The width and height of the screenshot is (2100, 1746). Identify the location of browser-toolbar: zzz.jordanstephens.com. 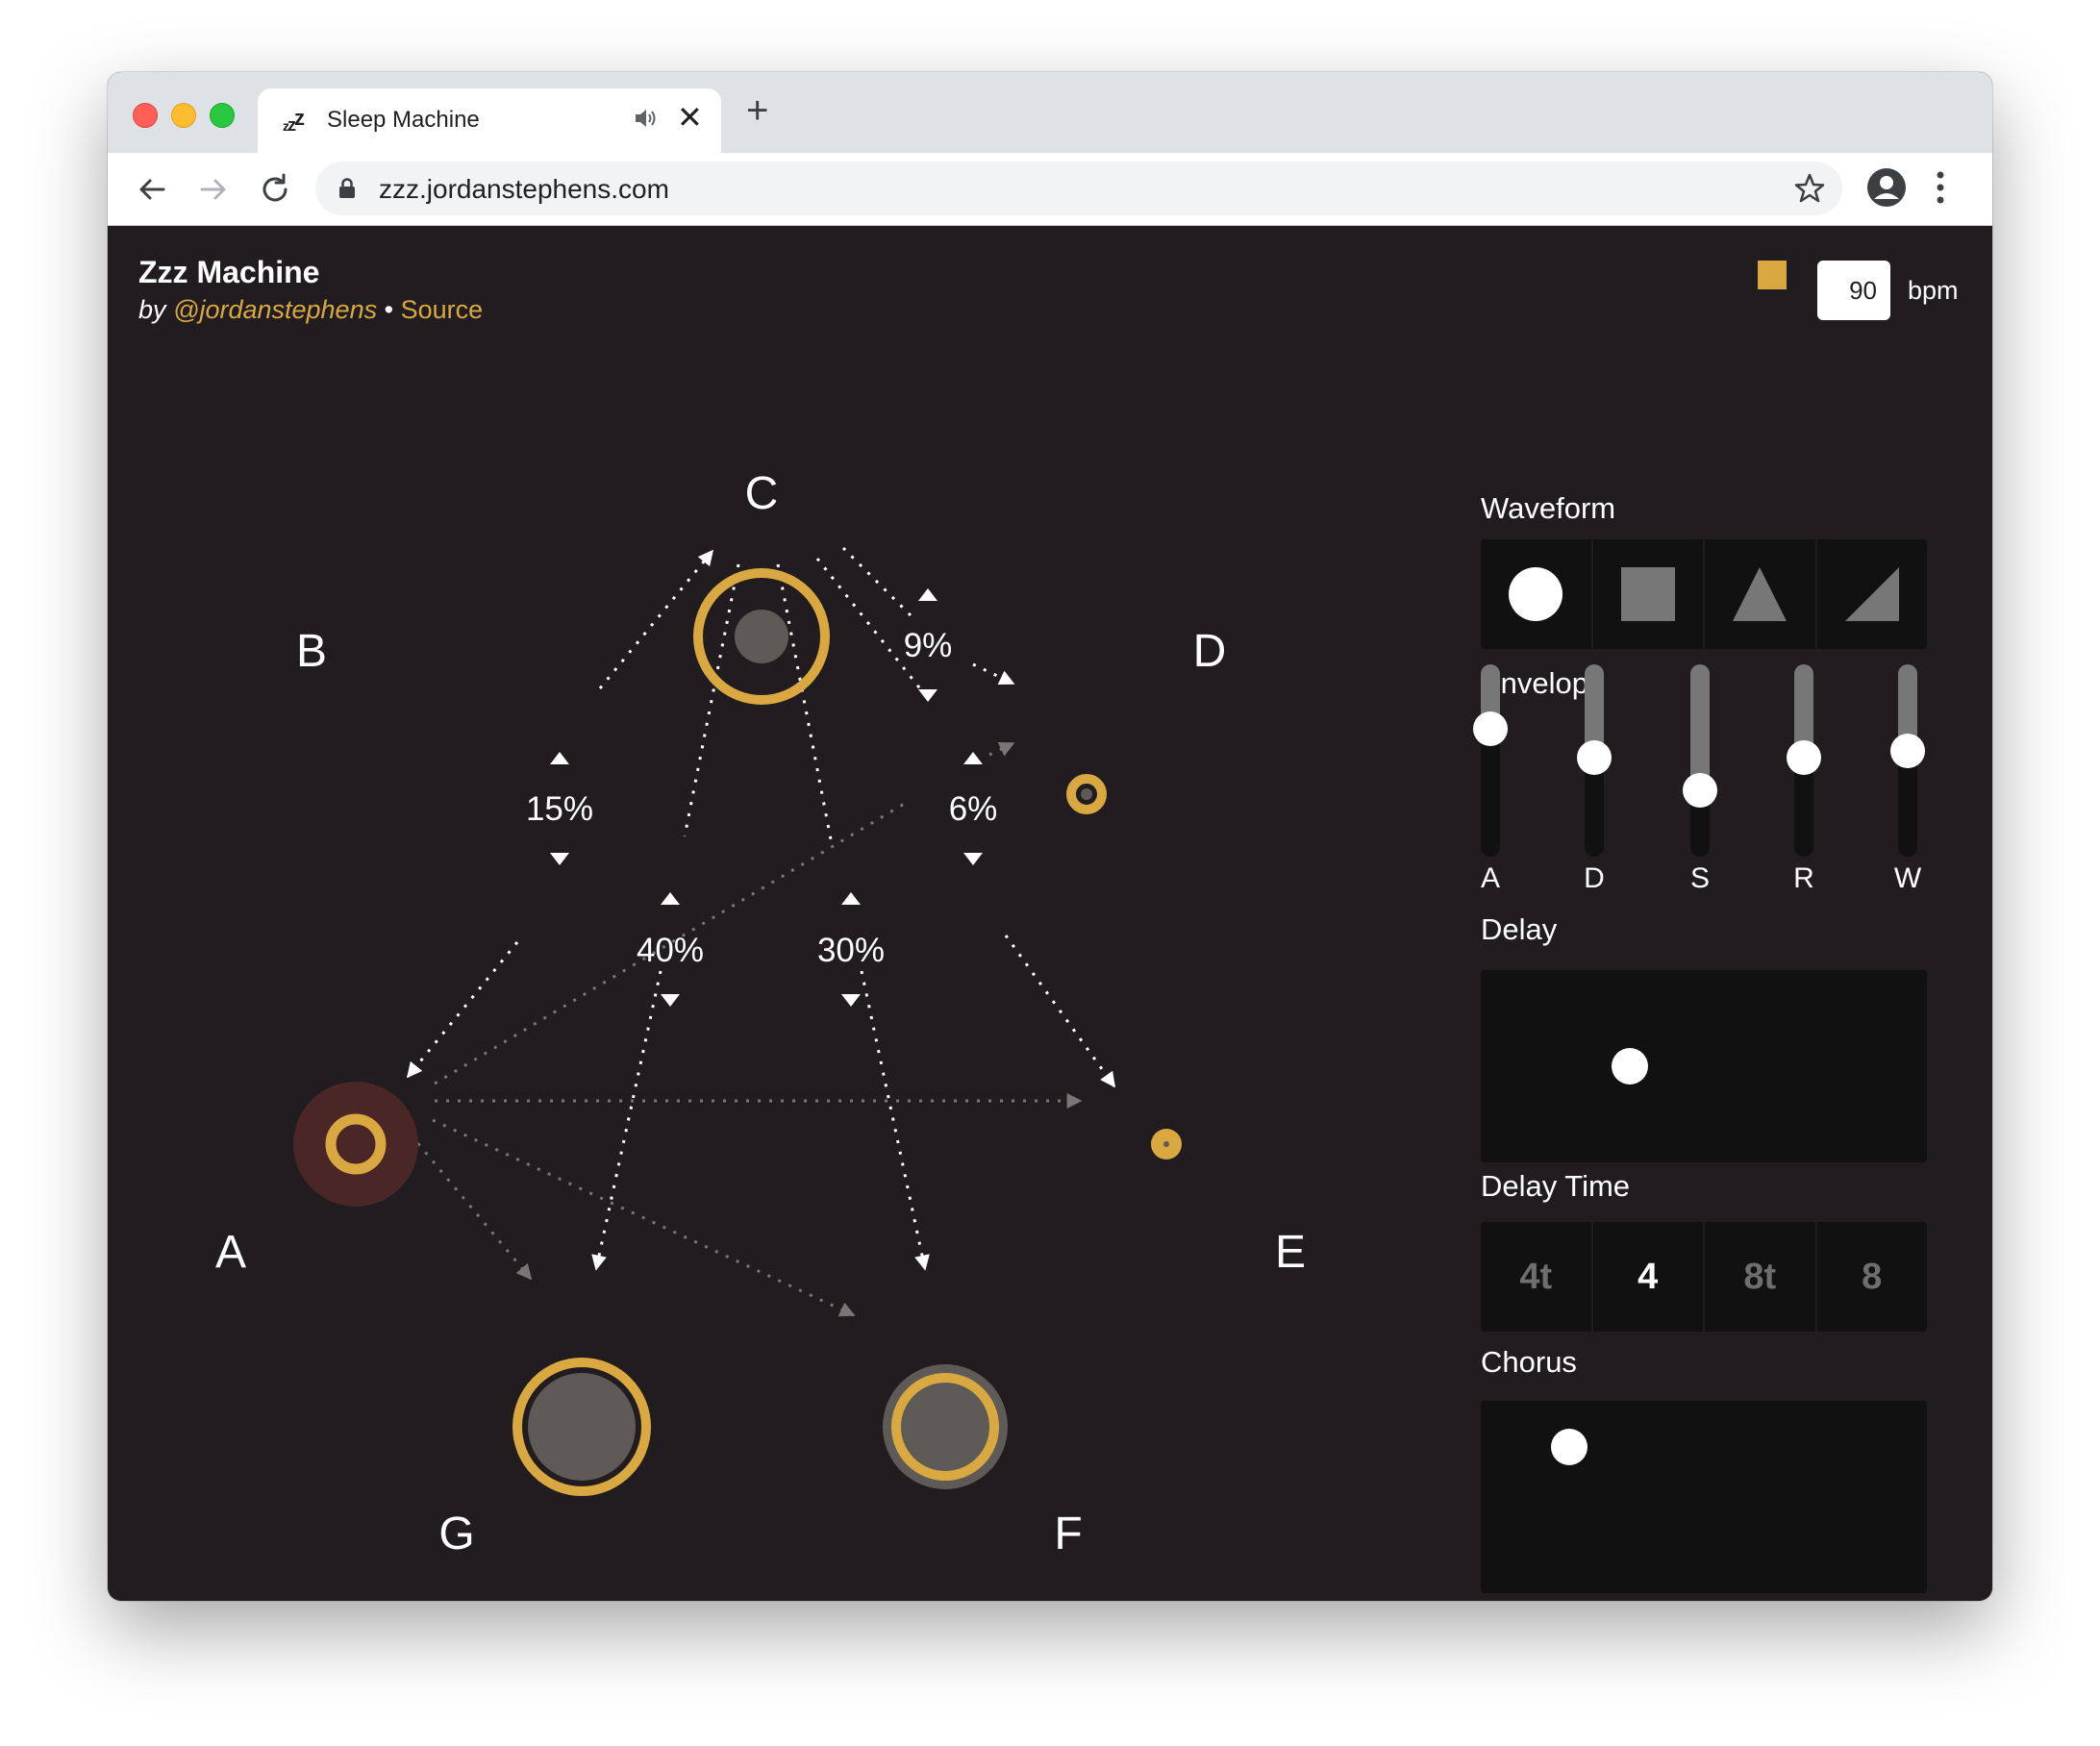
(1050, 189).